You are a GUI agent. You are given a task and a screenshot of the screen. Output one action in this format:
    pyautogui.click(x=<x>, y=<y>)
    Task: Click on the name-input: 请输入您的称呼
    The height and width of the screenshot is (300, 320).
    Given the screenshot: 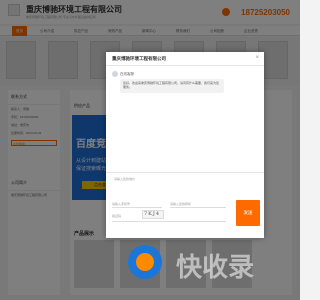 What is the action you would take?
    pyautogui.click(x=197, y=203)
    